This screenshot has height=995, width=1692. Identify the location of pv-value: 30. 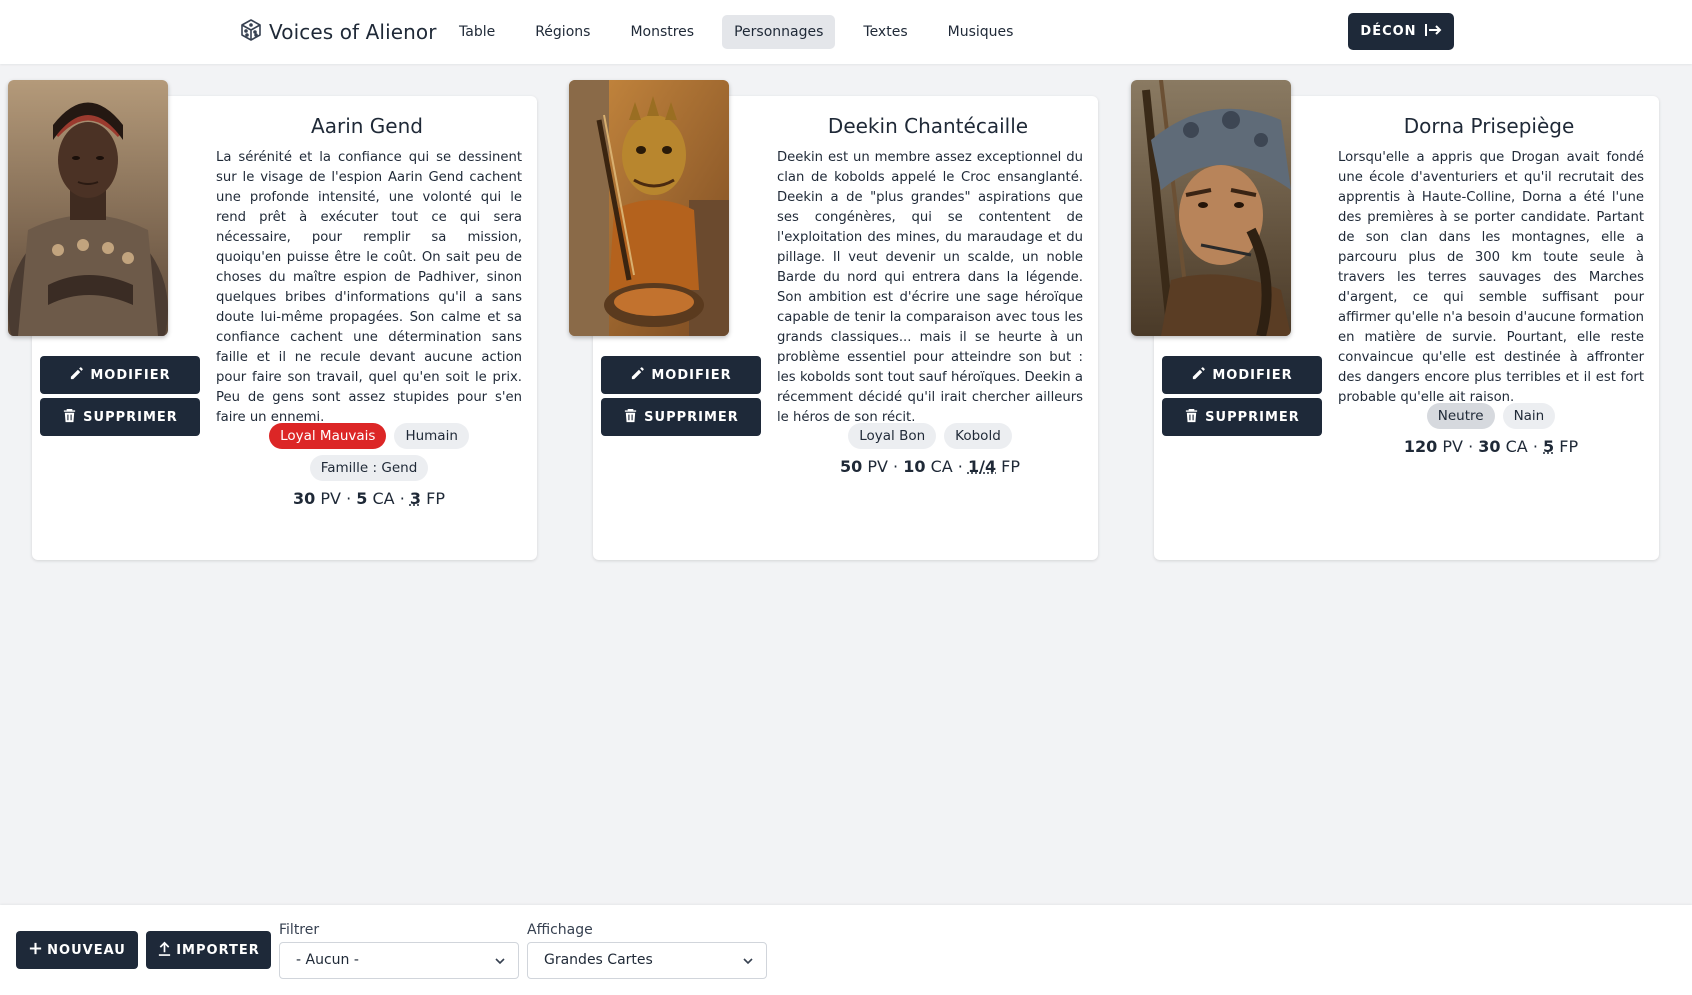
(304, 498).